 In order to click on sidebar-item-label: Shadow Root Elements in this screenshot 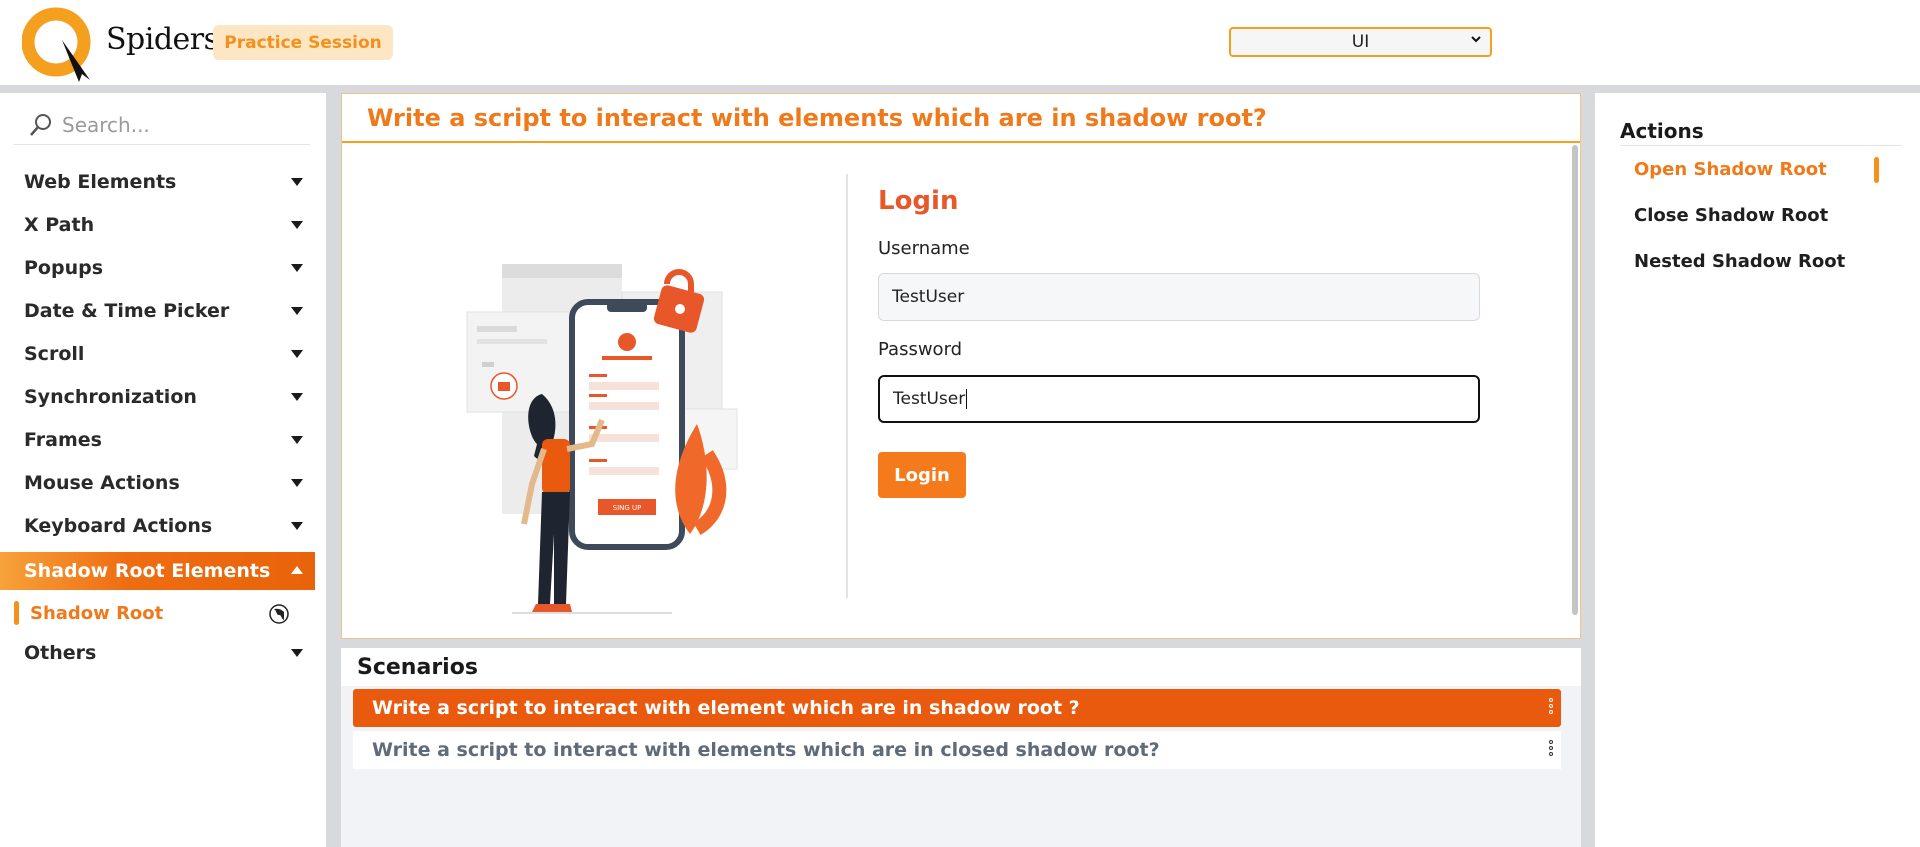, I will do `click(147, 571)`.